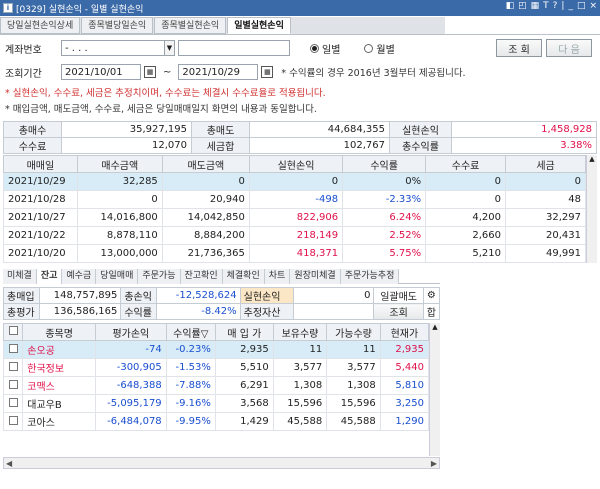 The width and height of the screenshot is (600, 489). I want to click on window-title: [0329] 실현손익 - 일별 실현손익, so click(80, 9).